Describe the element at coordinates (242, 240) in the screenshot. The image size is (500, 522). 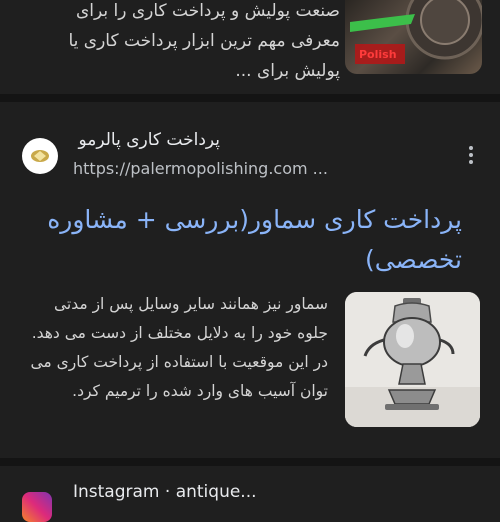
I see `result-title-link: پرداخت کاری سماور(بررسی + مشاوره تخصصی)` at that location.